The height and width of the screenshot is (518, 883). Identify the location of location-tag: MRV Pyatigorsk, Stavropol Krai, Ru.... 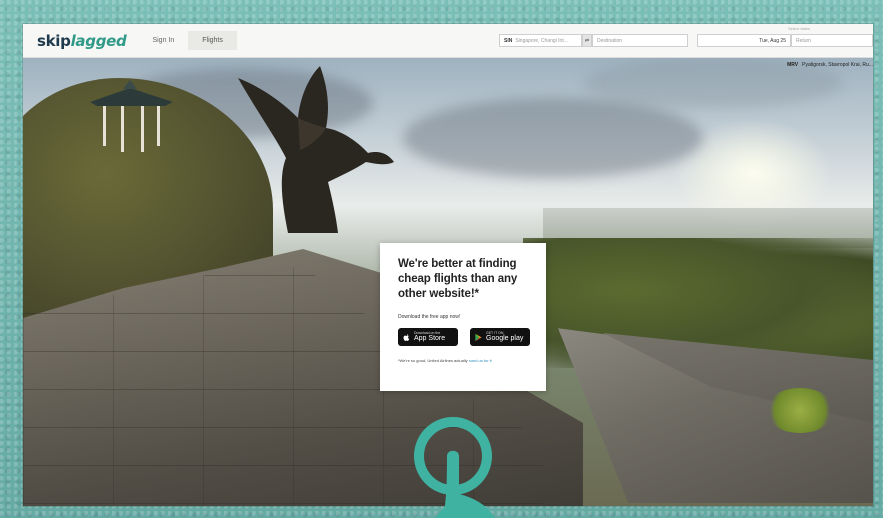
(830, 65).